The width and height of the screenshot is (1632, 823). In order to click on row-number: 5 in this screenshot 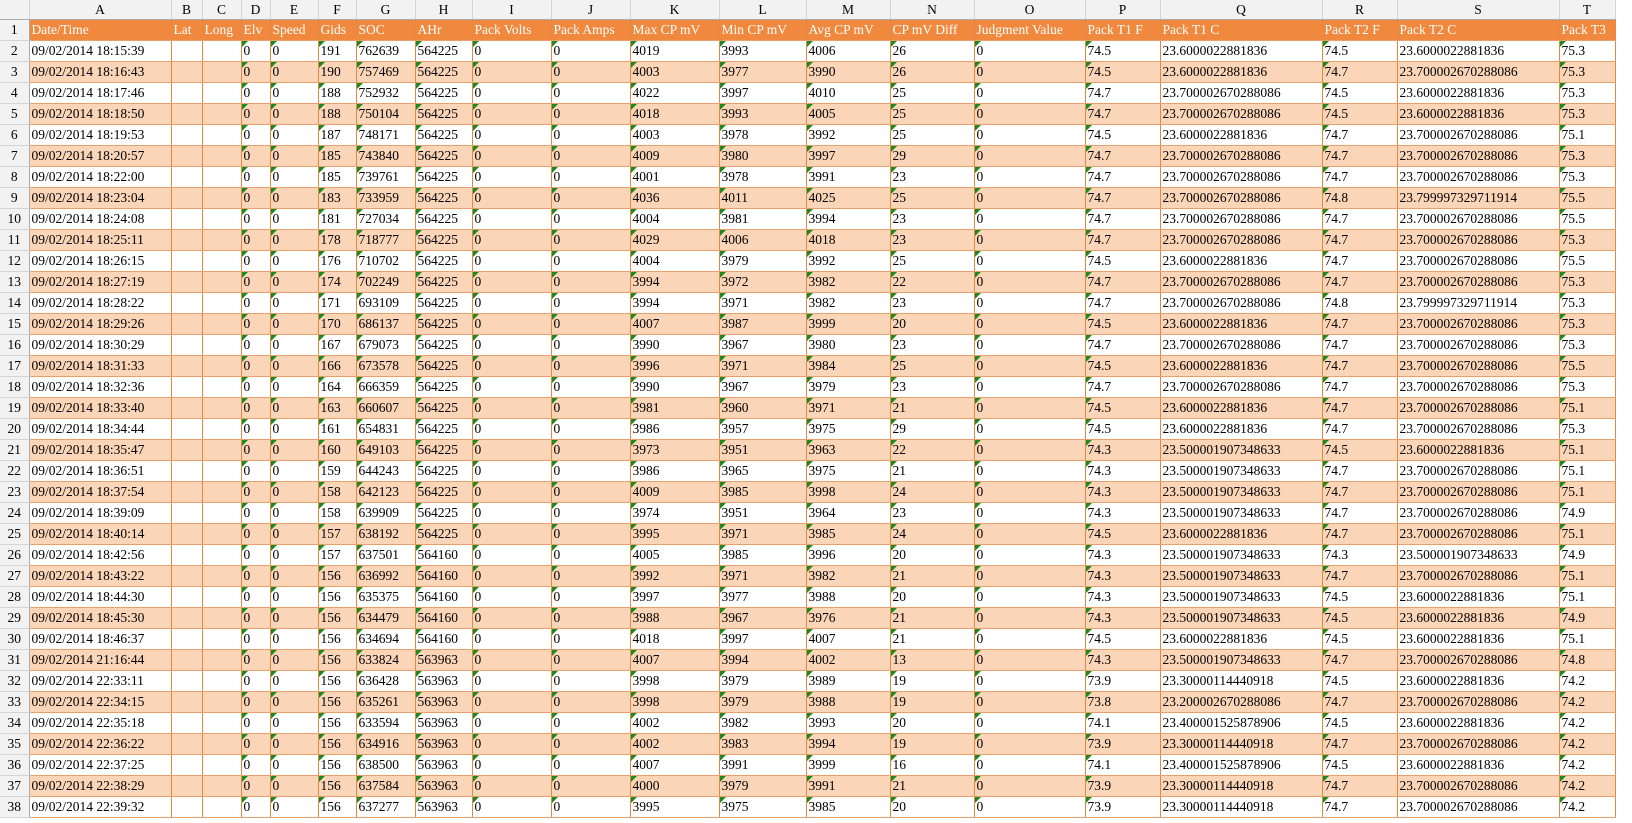, I will do `click(15, 114)`.